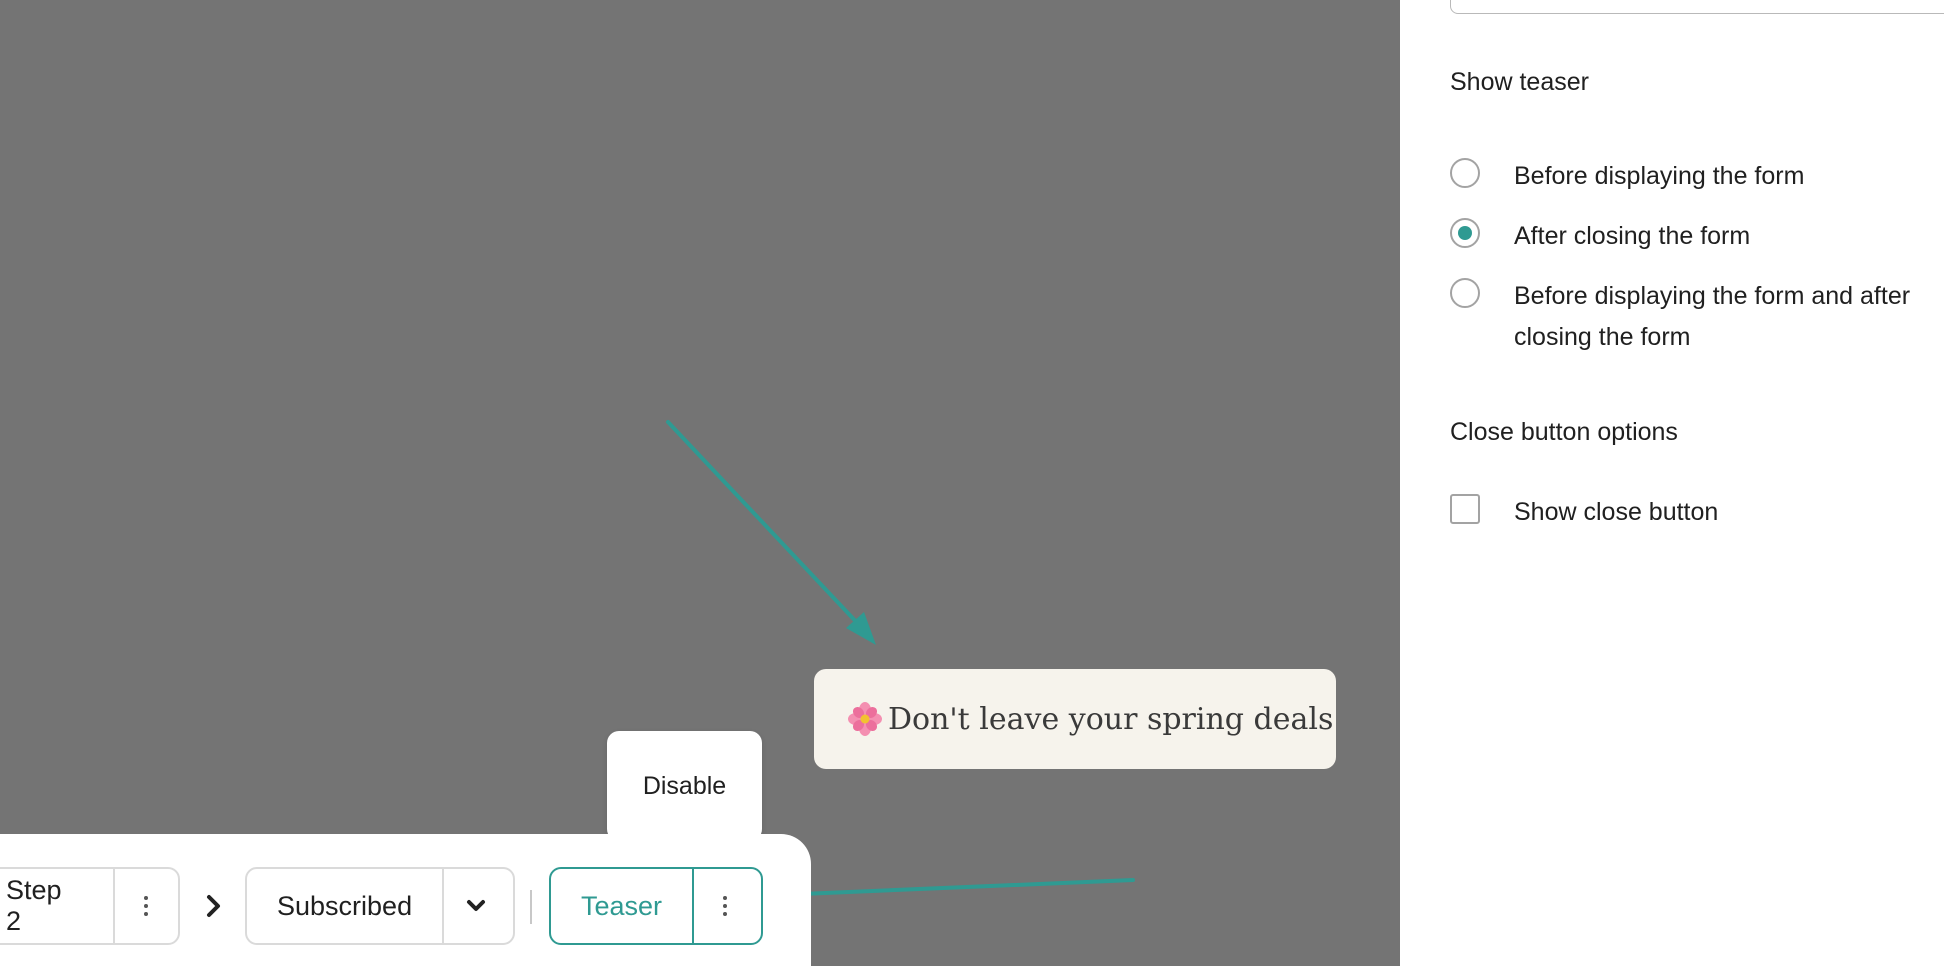 The image size is (1944, 966). What do you see at coordinates (1465, 233) in the screenshot?
I see `radio-button-selected` at bounding box center [1465, 233].